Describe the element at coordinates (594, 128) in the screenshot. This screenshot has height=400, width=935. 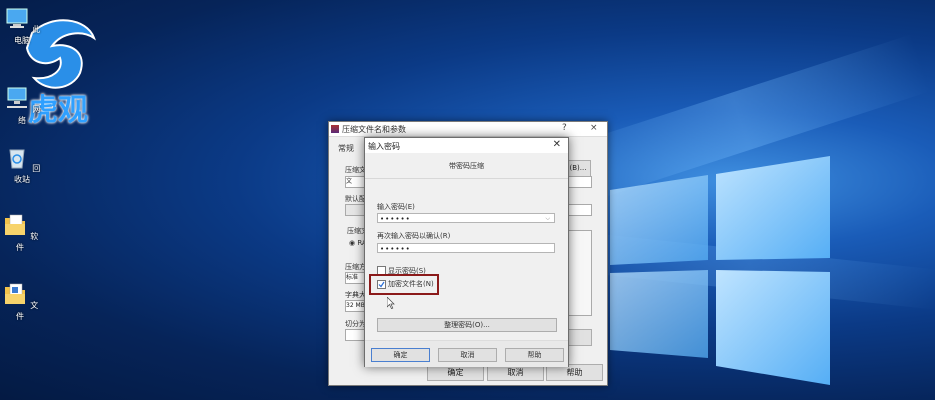
I see `close-icon: ×` at that location.